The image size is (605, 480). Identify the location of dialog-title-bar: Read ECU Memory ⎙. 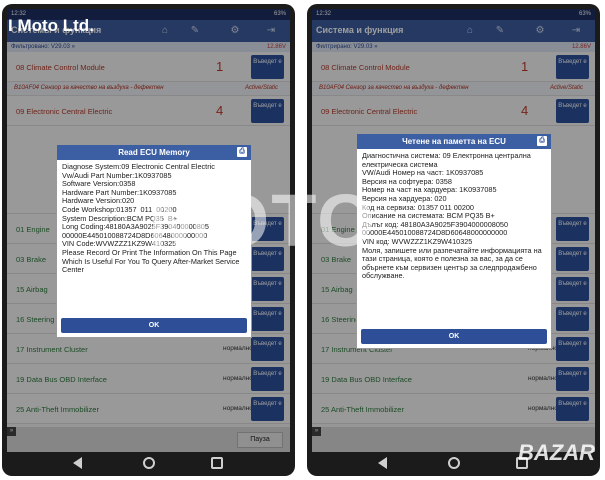
(154, 152).